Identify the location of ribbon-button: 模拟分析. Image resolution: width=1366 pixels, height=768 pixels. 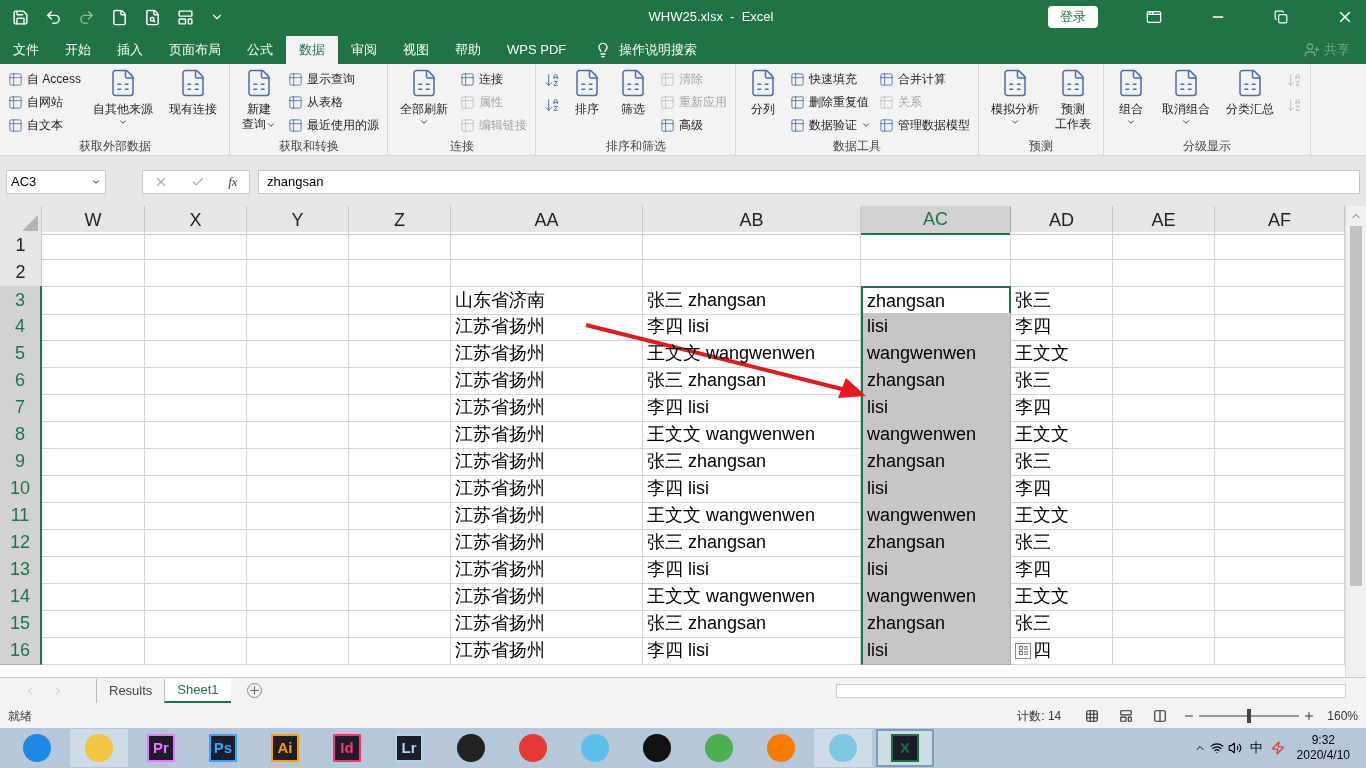
(1015, 97).